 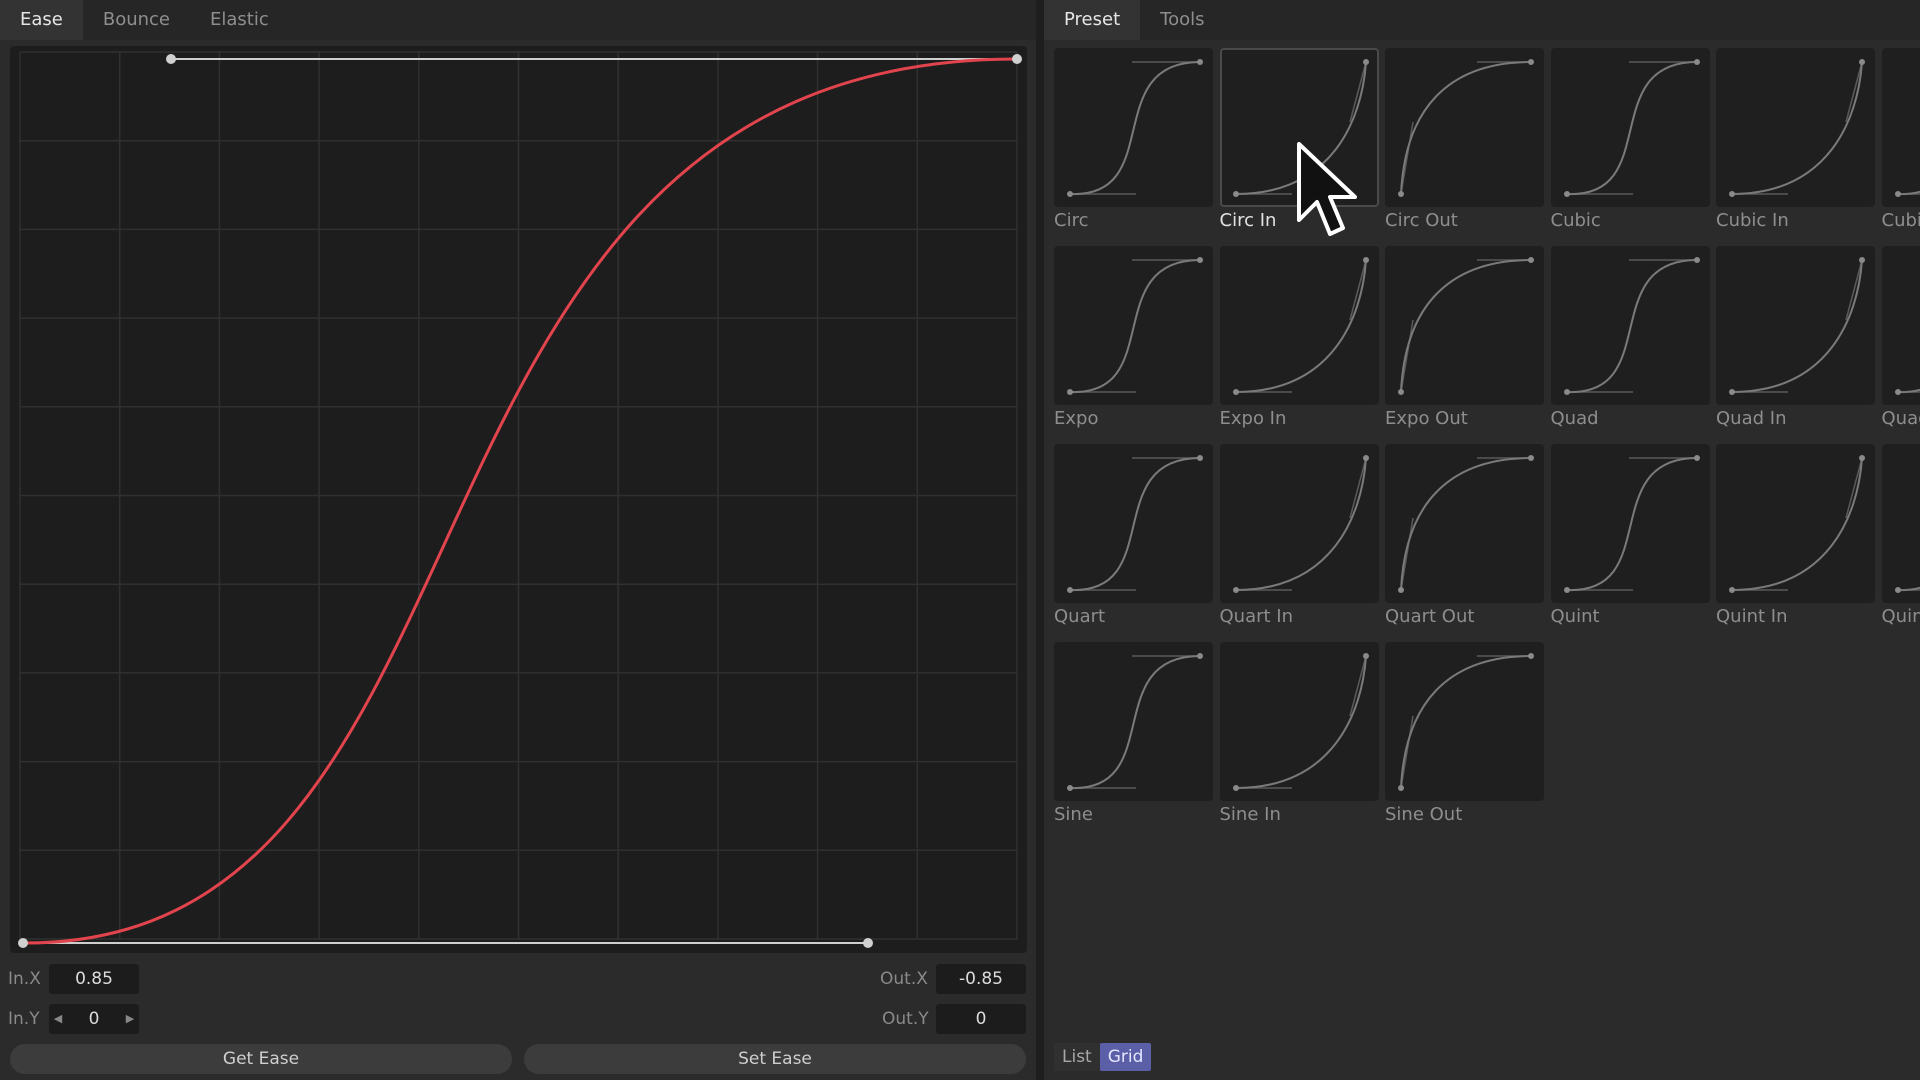 I want to click on tab-bounce: Bounce, so click(x=136, y=20).